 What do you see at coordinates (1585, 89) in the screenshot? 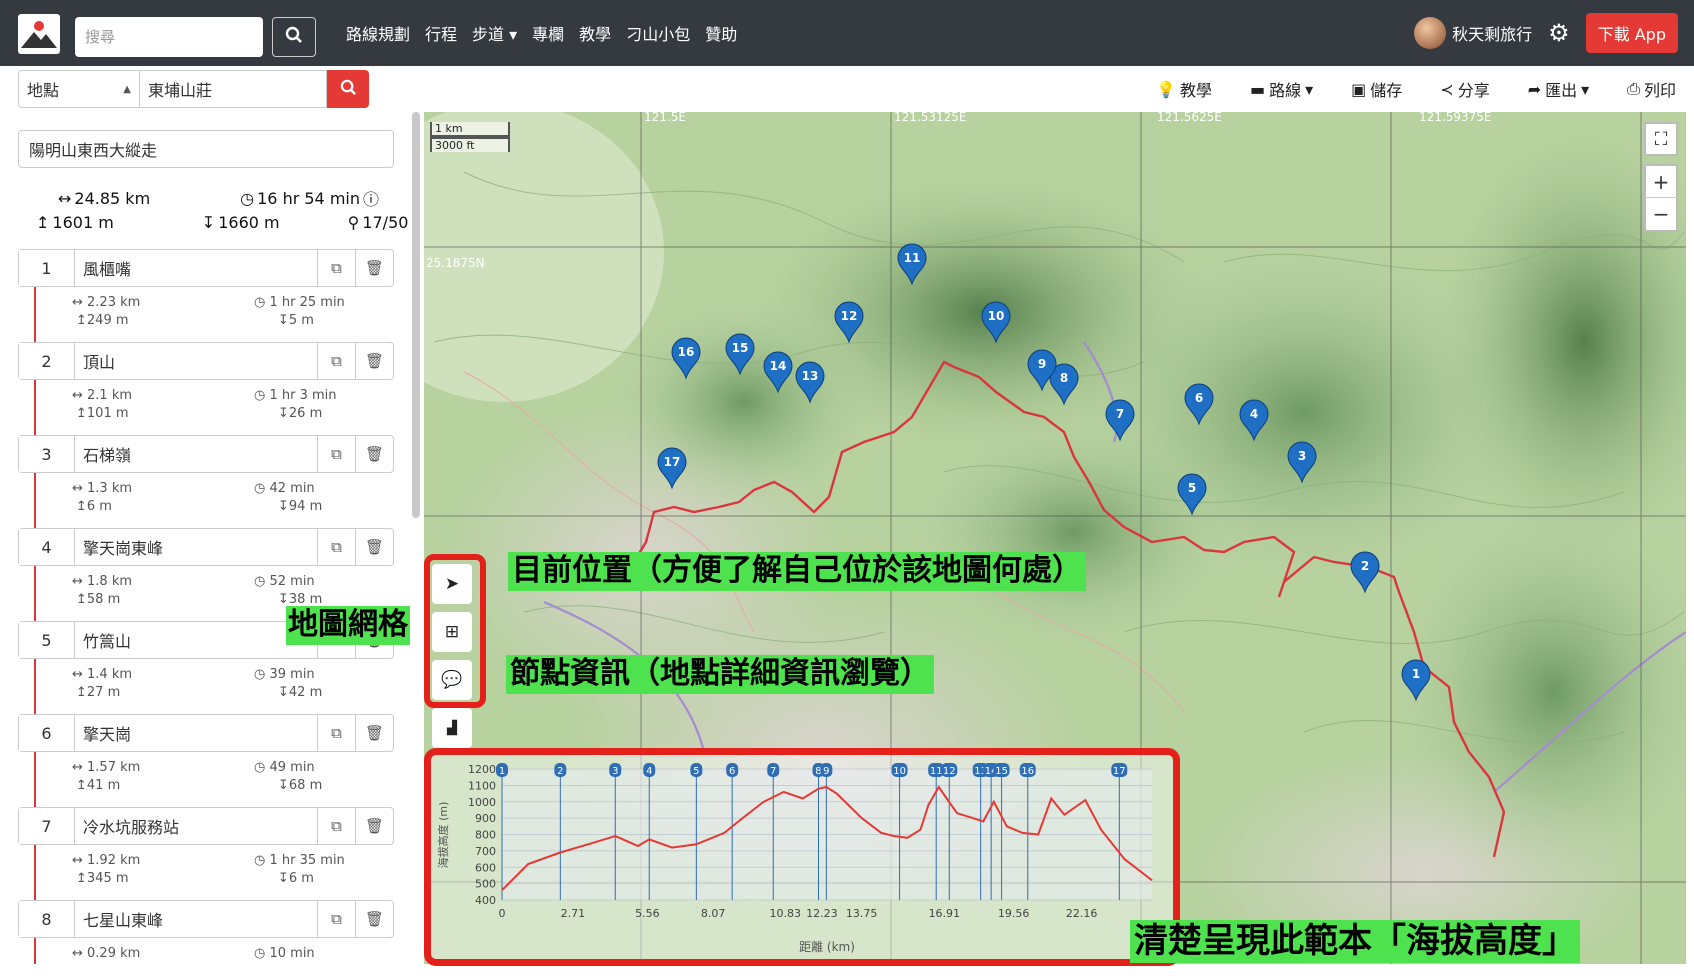
I see `caret-down-icon: ▾` at bounding box center [1585, 89].